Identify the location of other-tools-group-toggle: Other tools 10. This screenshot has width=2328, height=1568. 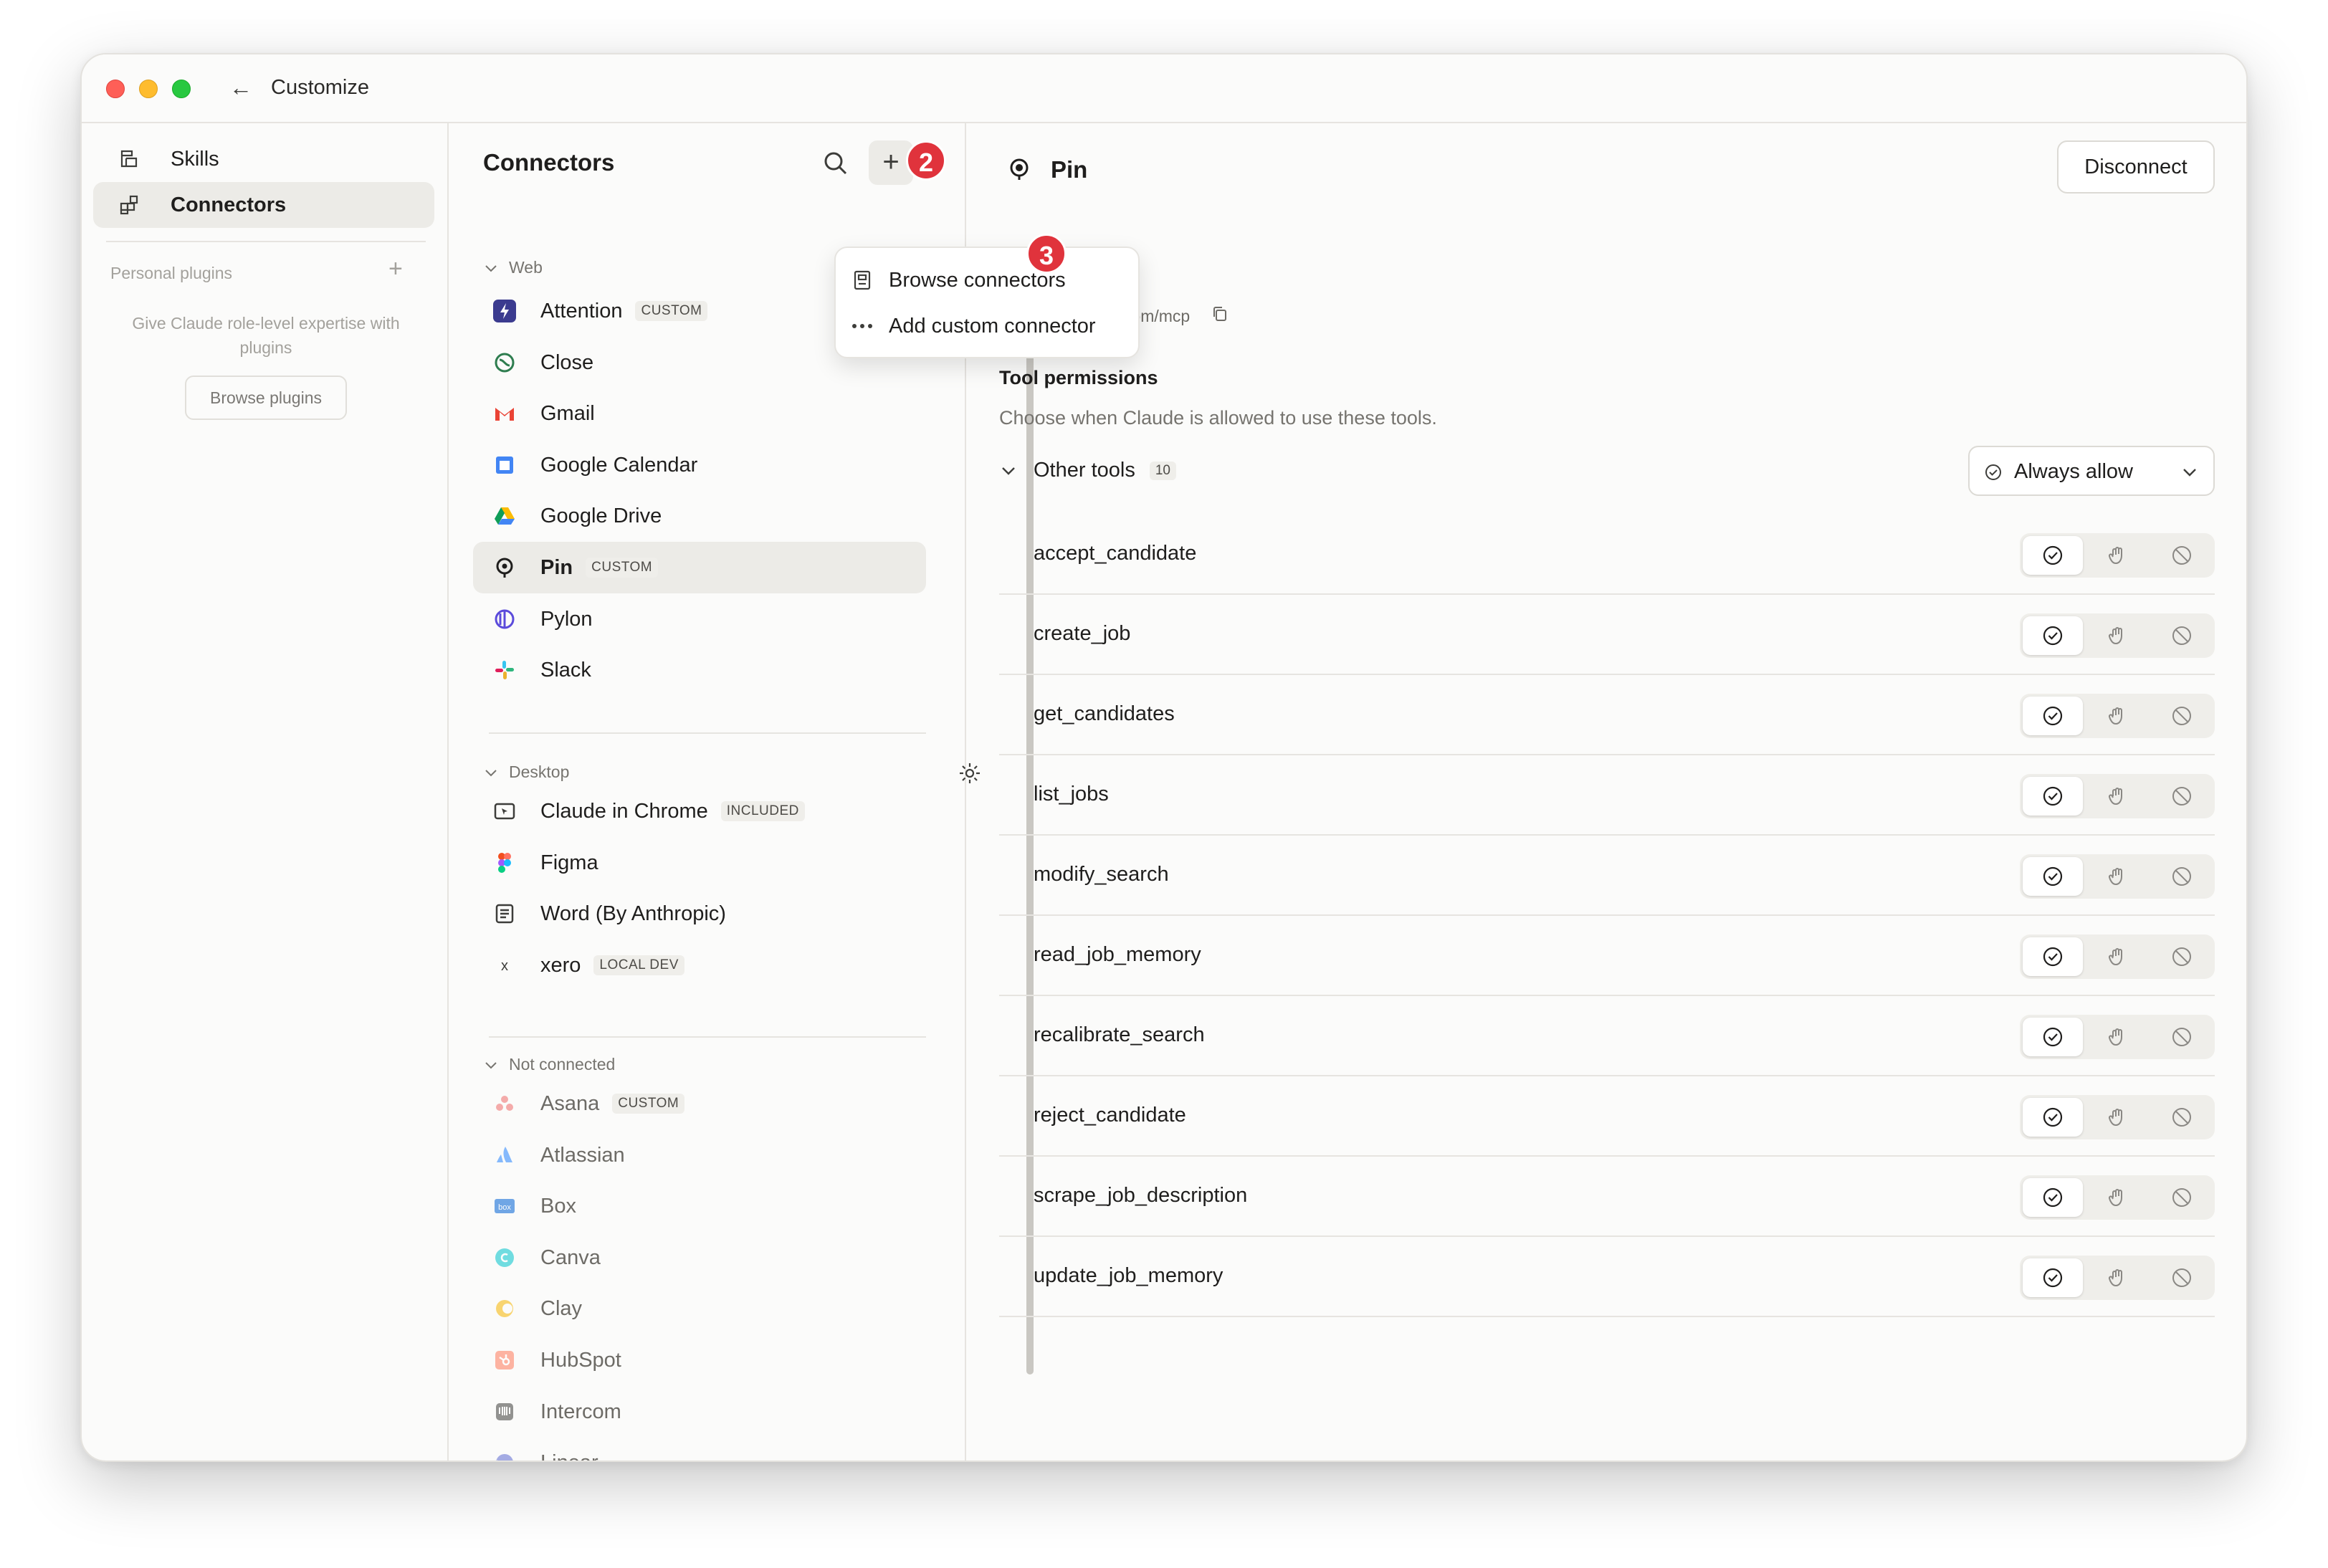
(1087, 470).